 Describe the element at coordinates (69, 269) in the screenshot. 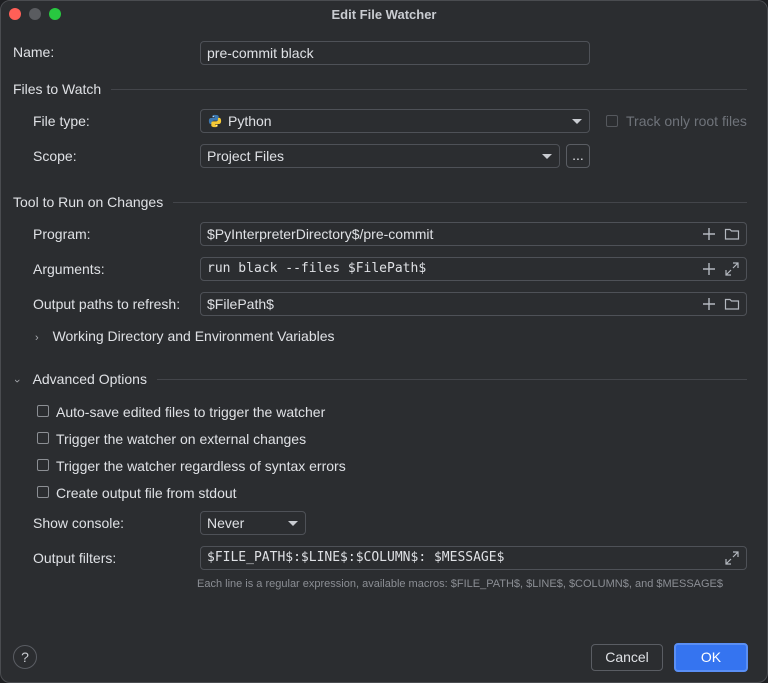

I see `arguments-label: Arguments:` at that location.